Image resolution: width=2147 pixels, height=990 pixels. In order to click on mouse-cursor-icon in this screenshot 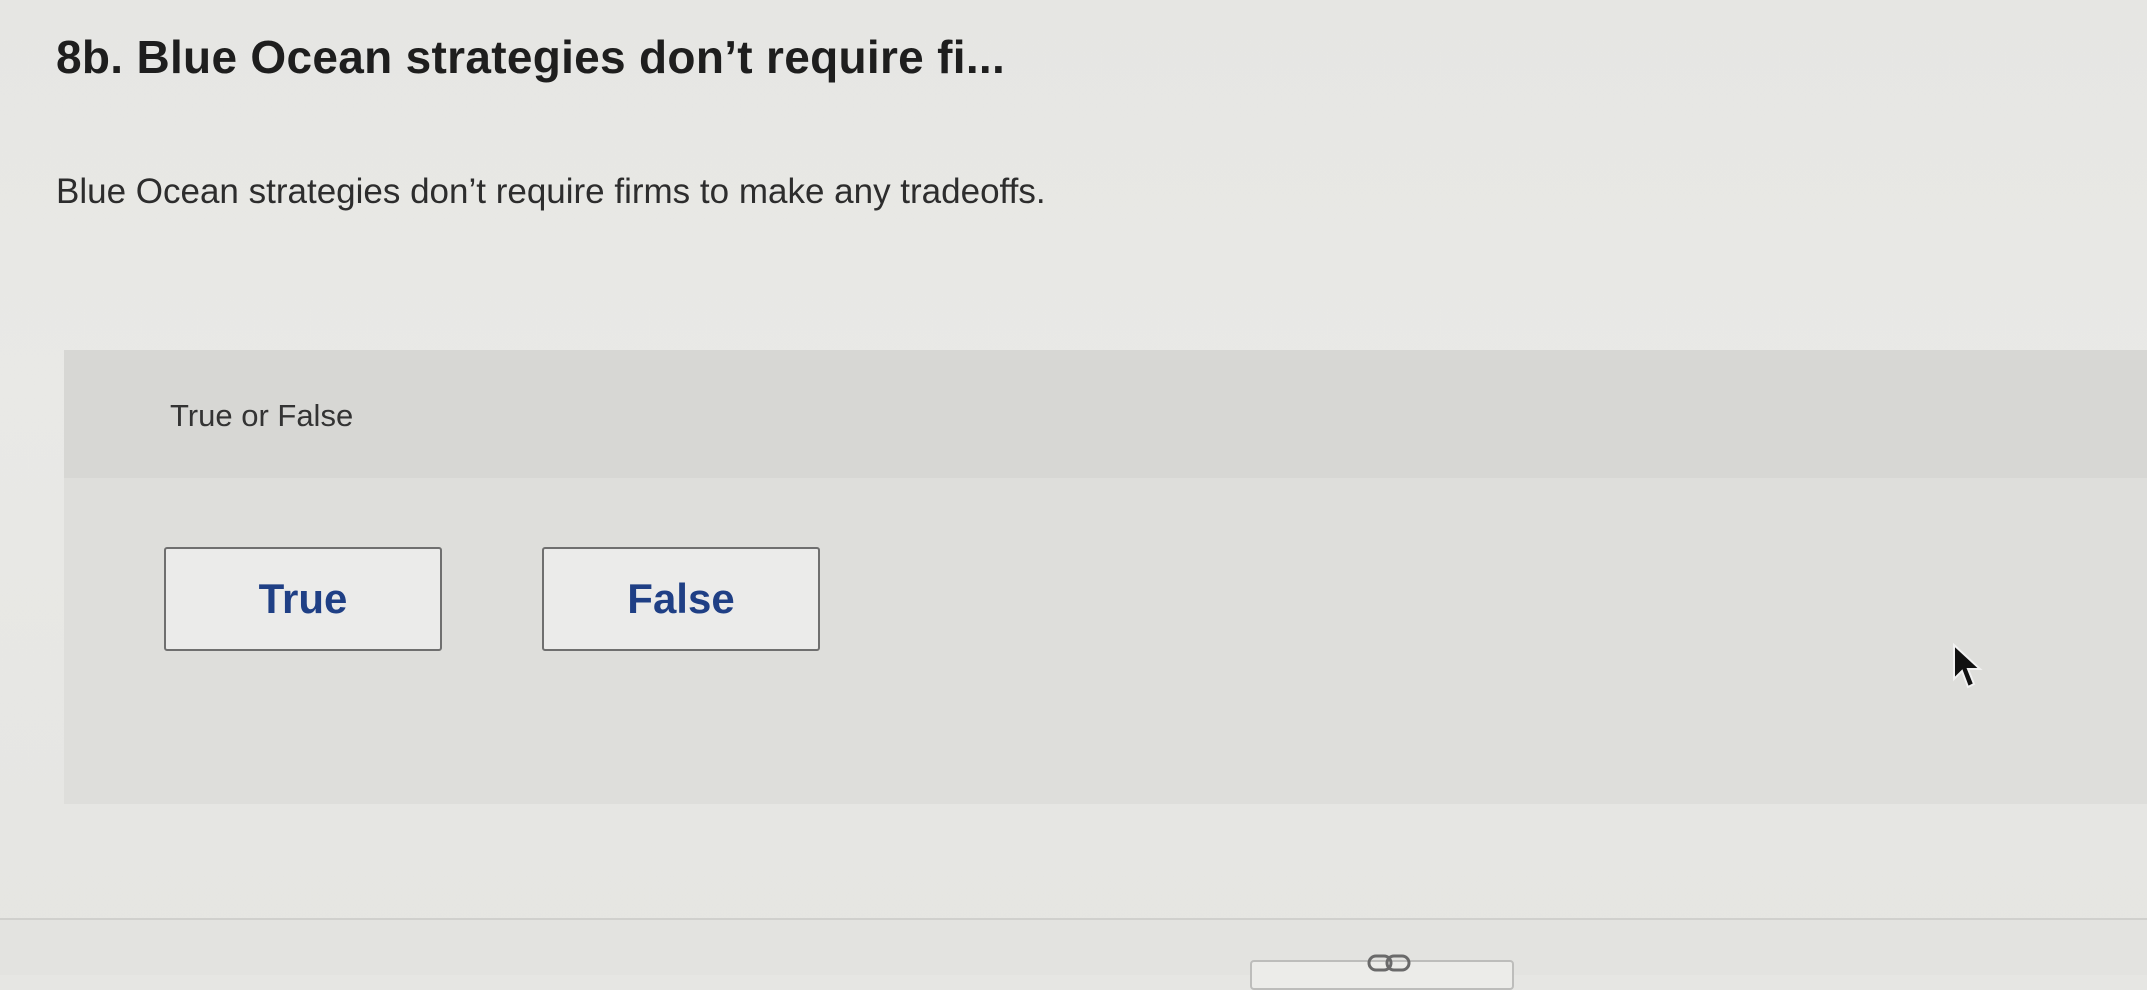, I will do `click(1968, 666)`.